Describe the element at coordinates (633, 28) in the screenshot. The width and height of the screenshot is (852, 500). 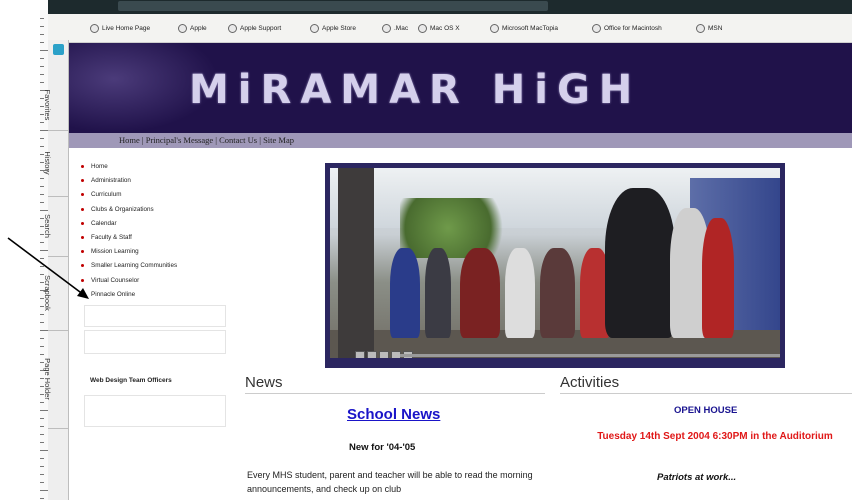
I see `favorite-label: Office for Macintosh` at that location.